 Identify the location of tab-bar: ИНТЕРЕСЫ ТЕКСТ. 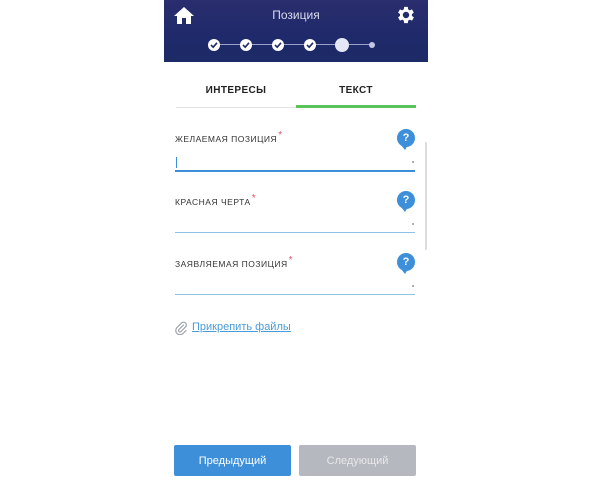
(296, 92).